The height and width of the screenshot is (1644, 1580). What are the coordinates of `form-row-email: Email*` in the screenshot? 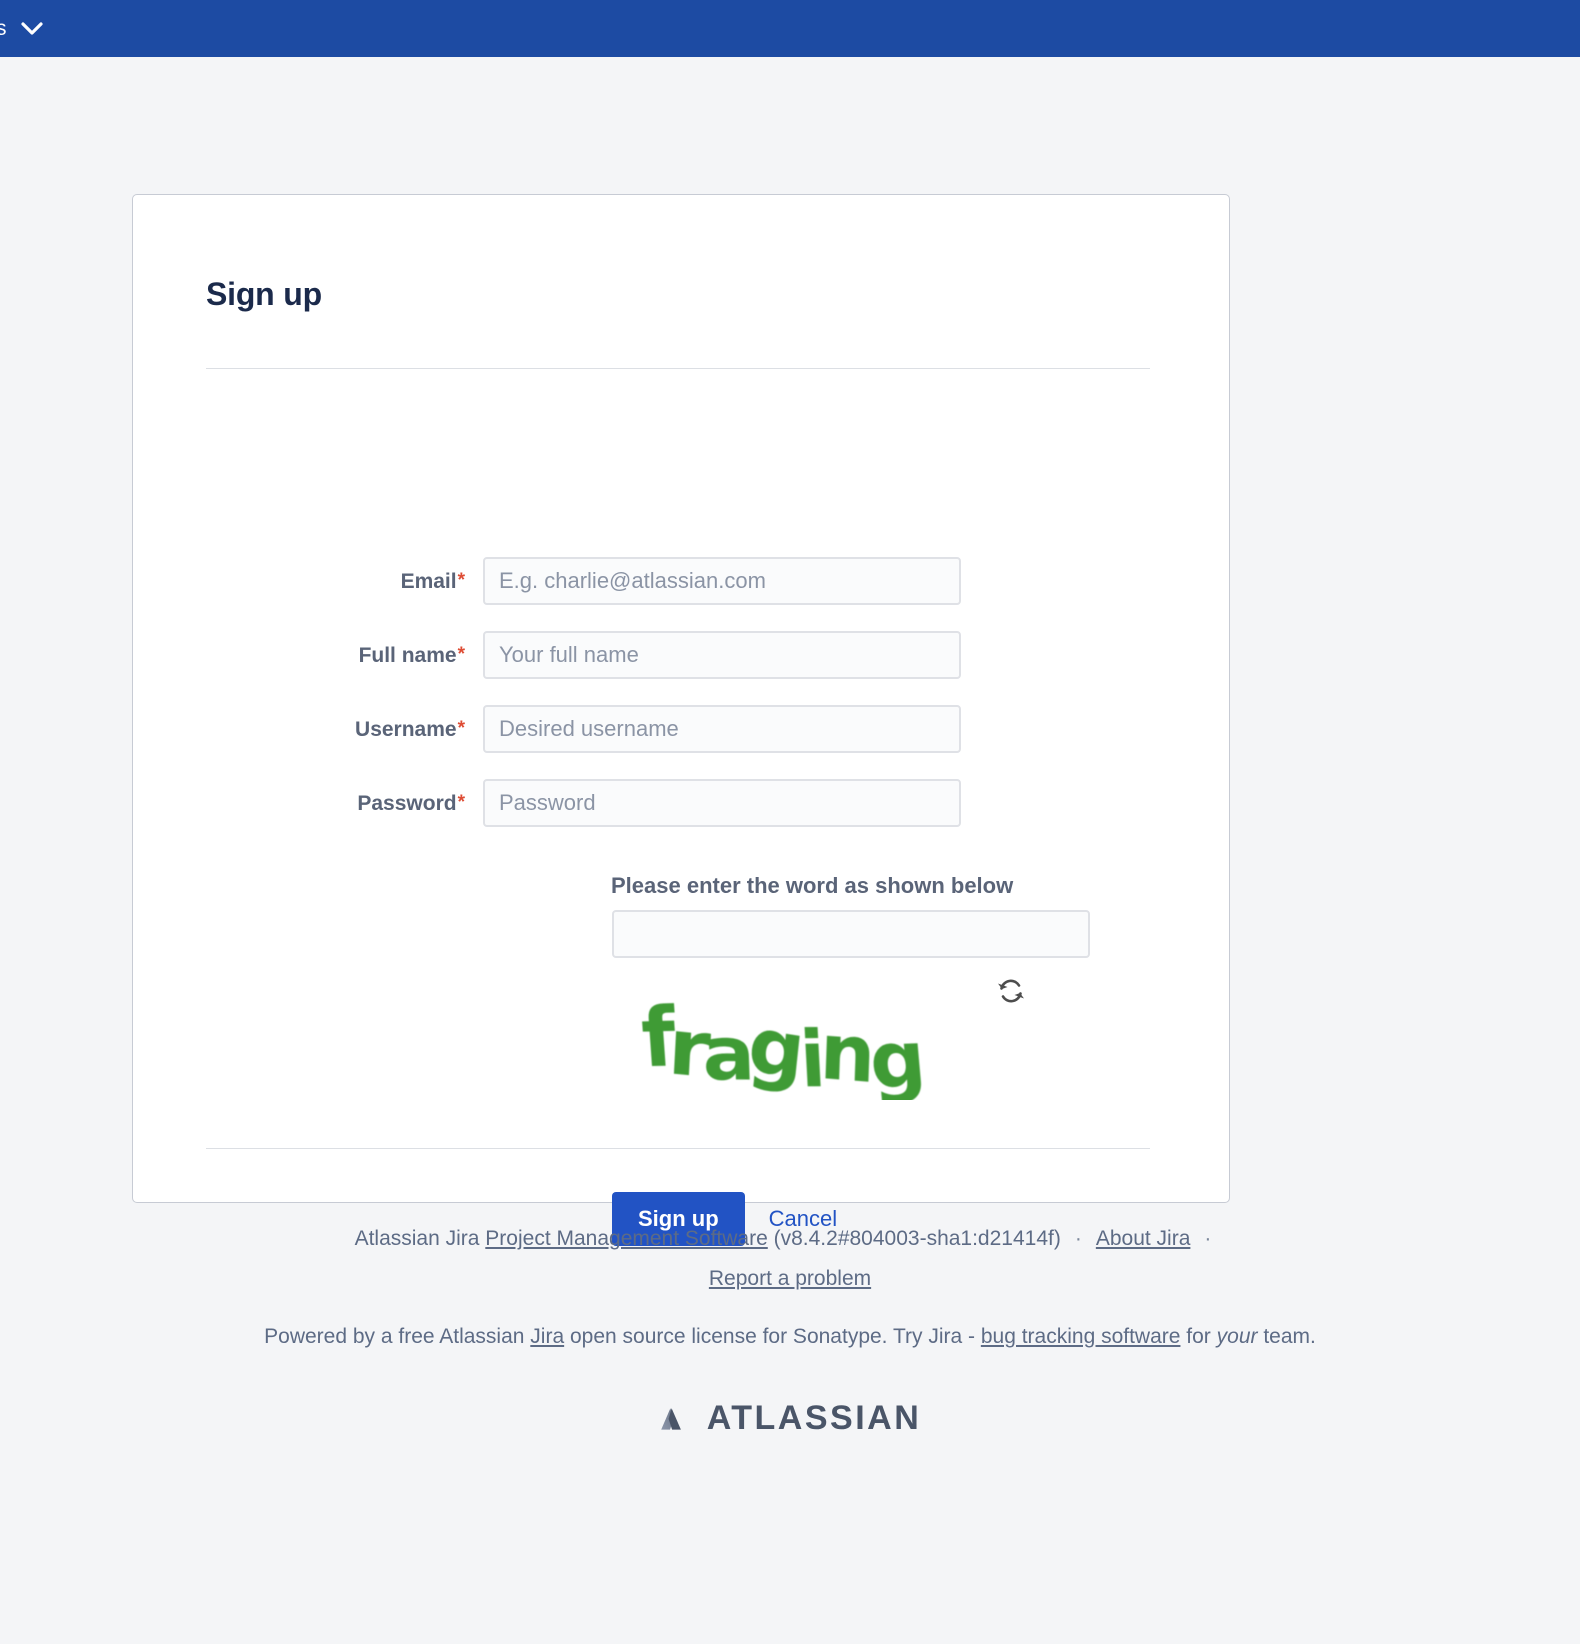 It's located at (678, 581).